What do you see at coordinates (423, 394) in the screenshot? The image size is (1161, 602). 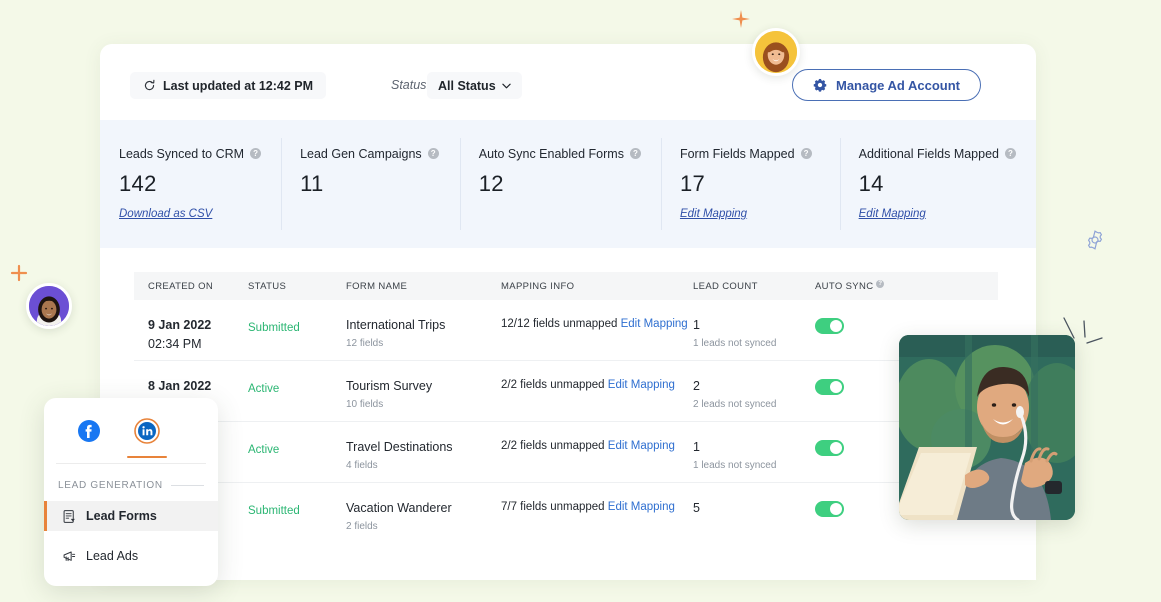 I see `cell-form-name: Tourism Survey 10 fields` at bounding box center [423, 394].